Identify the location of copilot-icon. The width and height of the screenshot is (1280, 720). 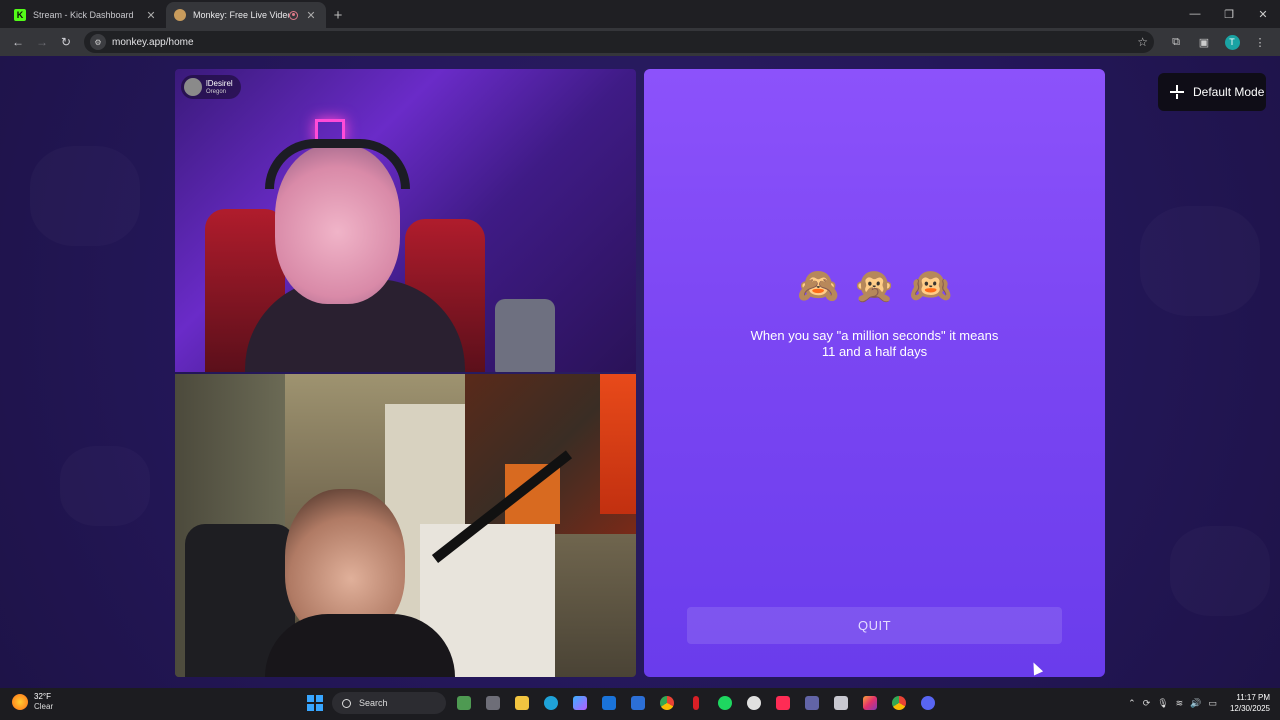
(579, 703).